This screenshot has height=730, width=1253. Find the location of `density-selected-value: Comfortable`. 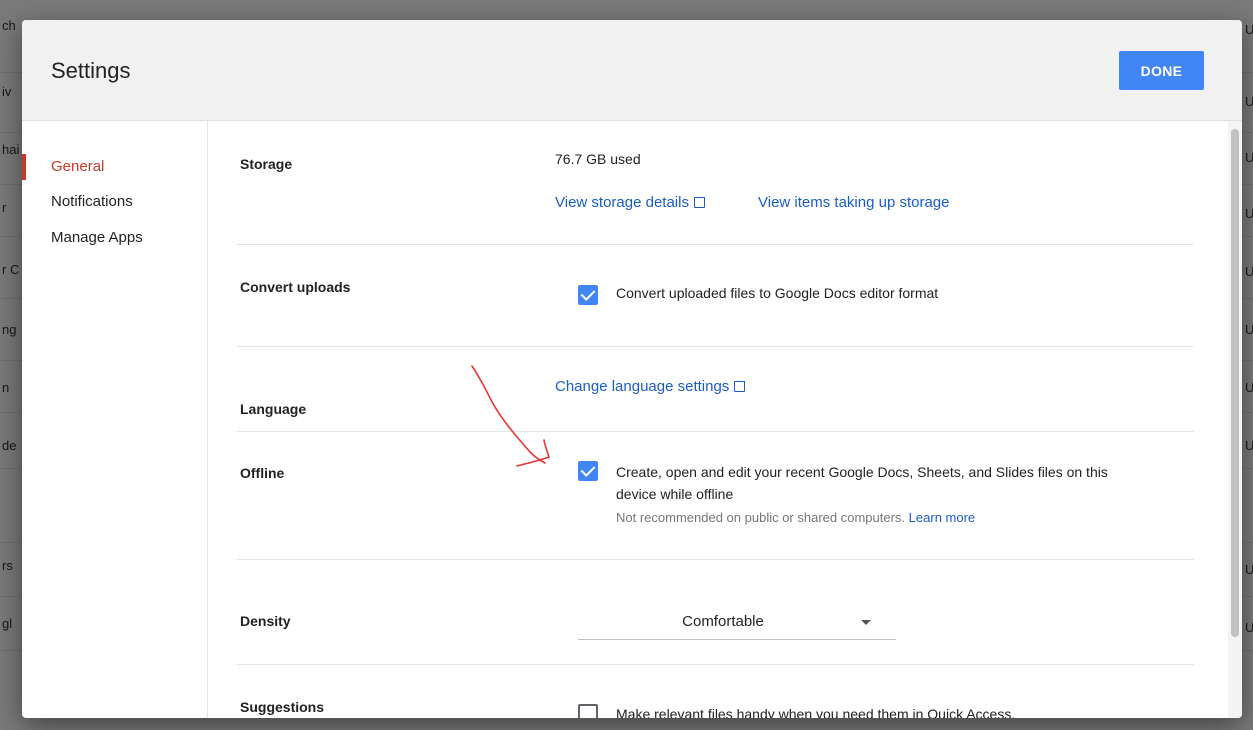

density-selected-value: Comfortable is located at coordinates (723, 621).